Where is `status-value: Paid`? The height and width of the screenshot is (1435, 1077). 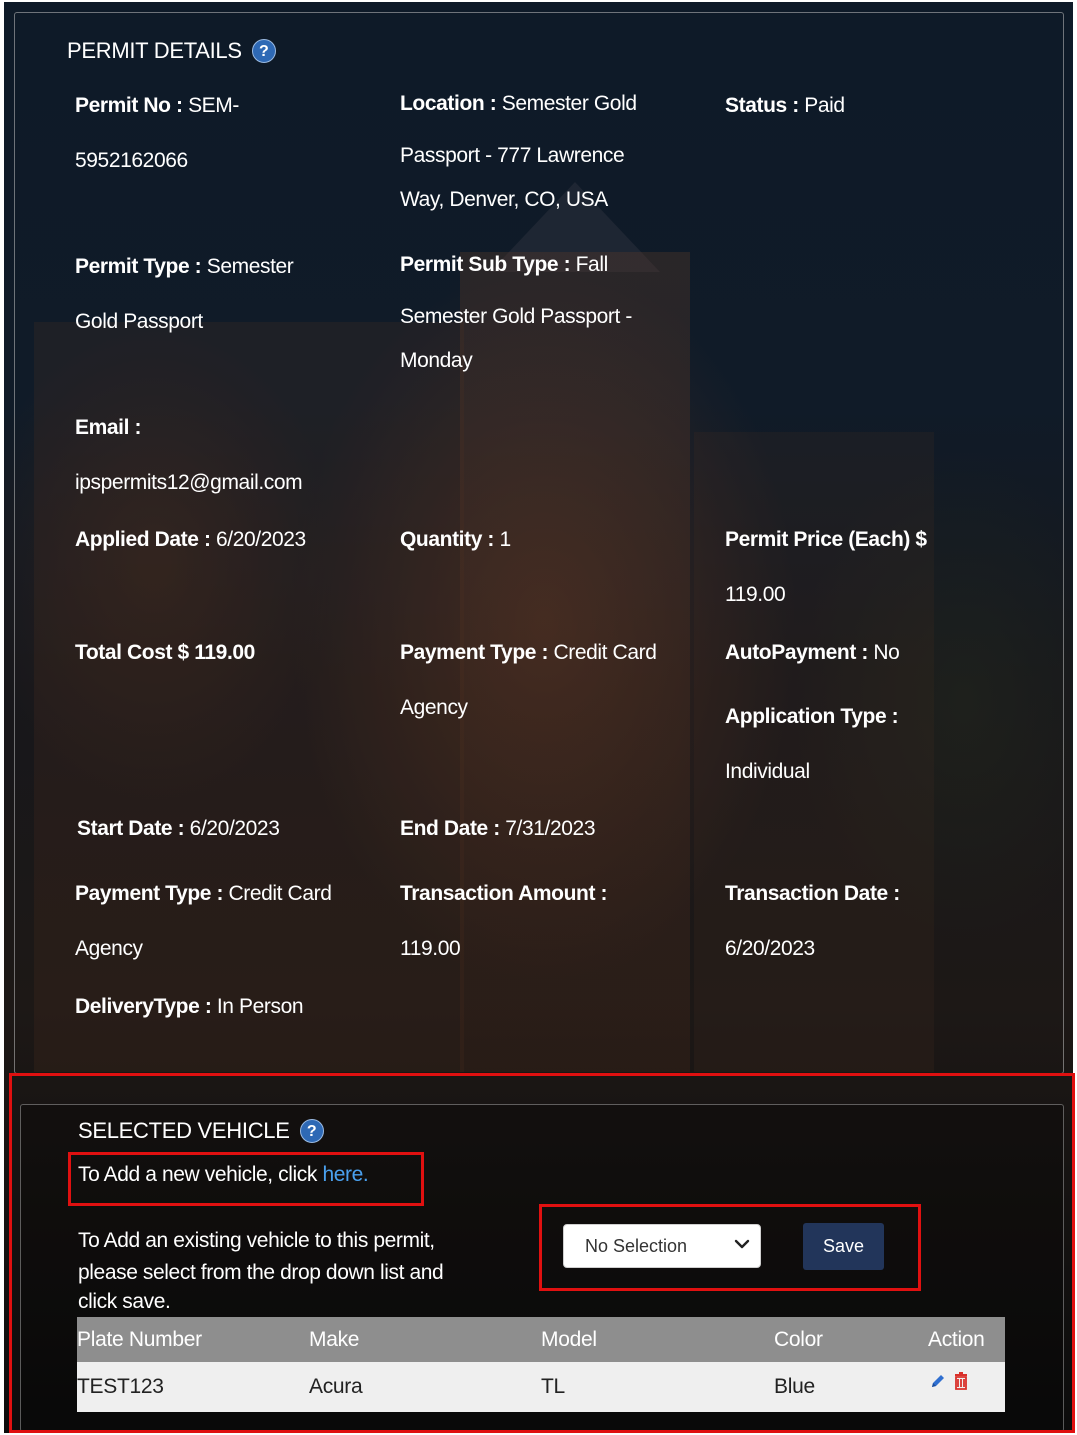
status-value: Paid is located at coordinates (824, 105).